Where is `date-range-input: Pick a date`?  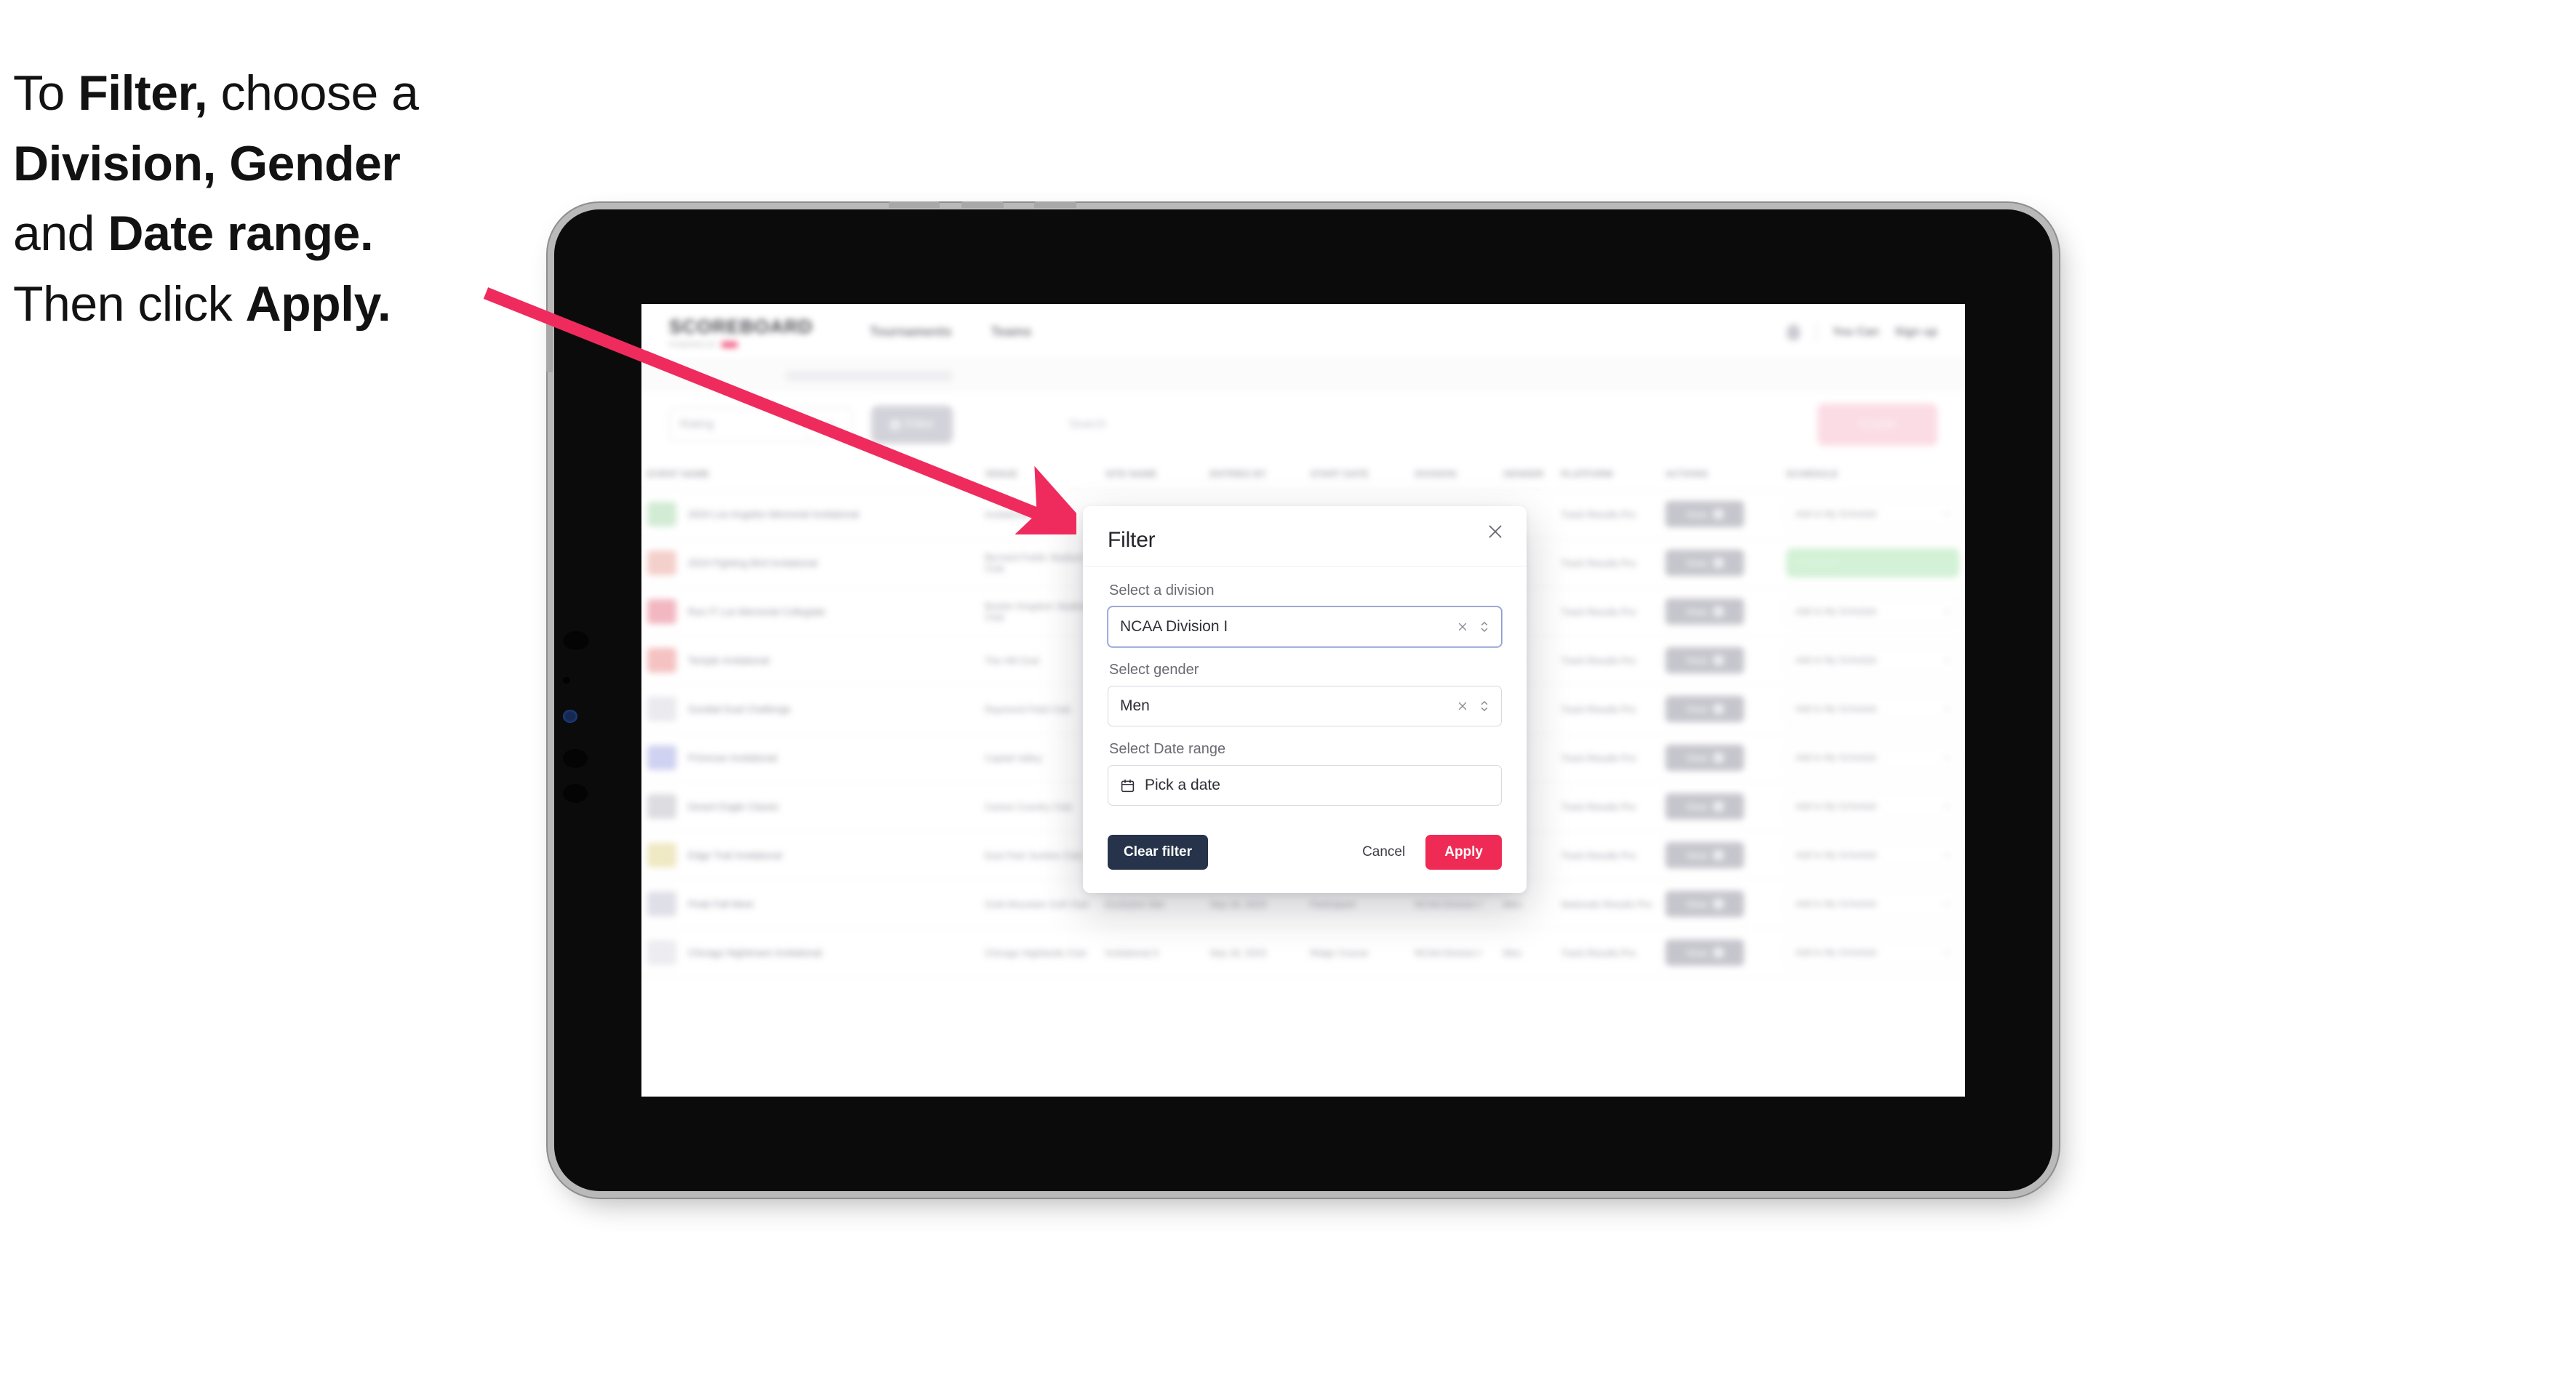
date-range-input: Pick a date is located at coordinates (1305, 786).